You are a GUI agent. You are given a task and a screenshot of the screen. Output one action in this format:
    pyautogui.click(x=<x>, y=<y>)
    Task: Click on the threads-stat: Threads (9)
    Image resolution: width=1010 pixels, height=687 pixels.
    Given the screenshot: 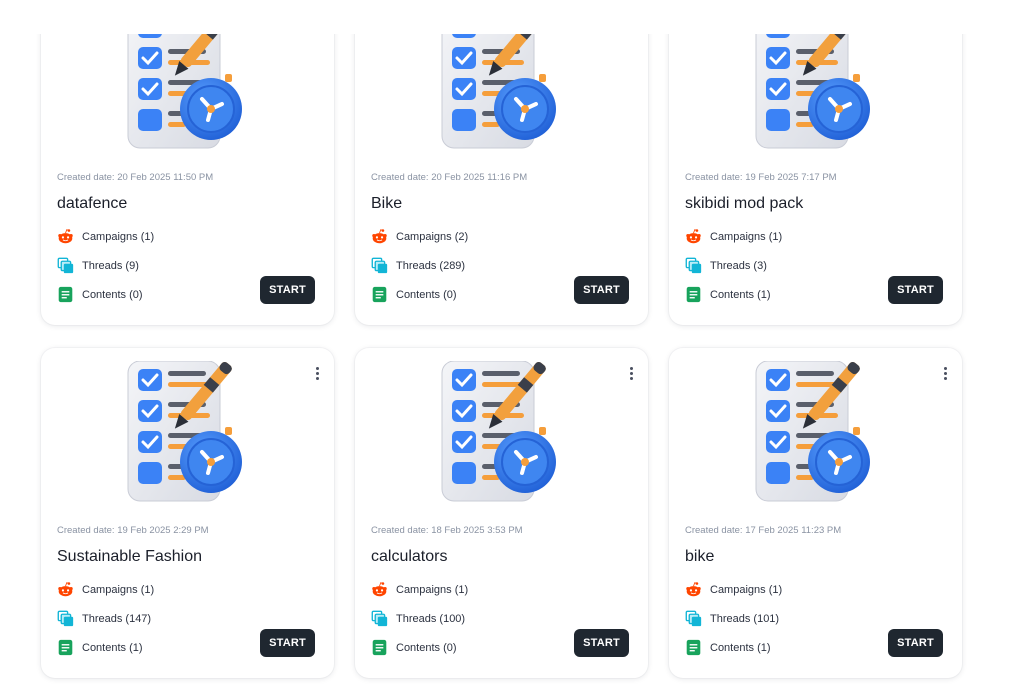 What is the action you would take?
    pyautogui.click(x=98, y=265)
    